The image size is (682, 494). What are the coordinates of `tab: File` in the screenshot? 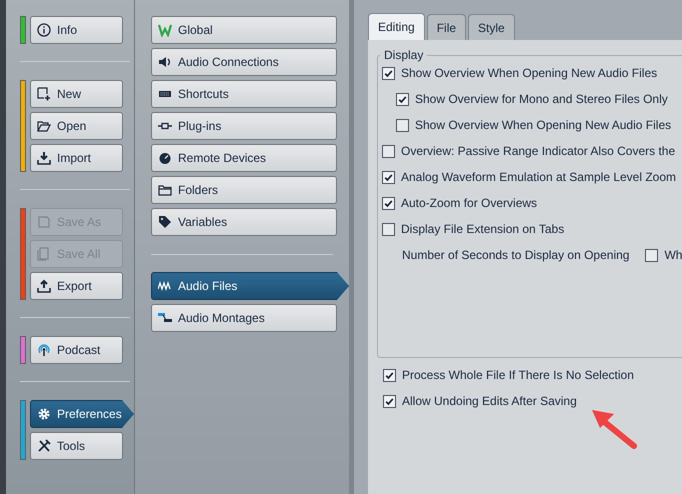 It's located at (446, 27).